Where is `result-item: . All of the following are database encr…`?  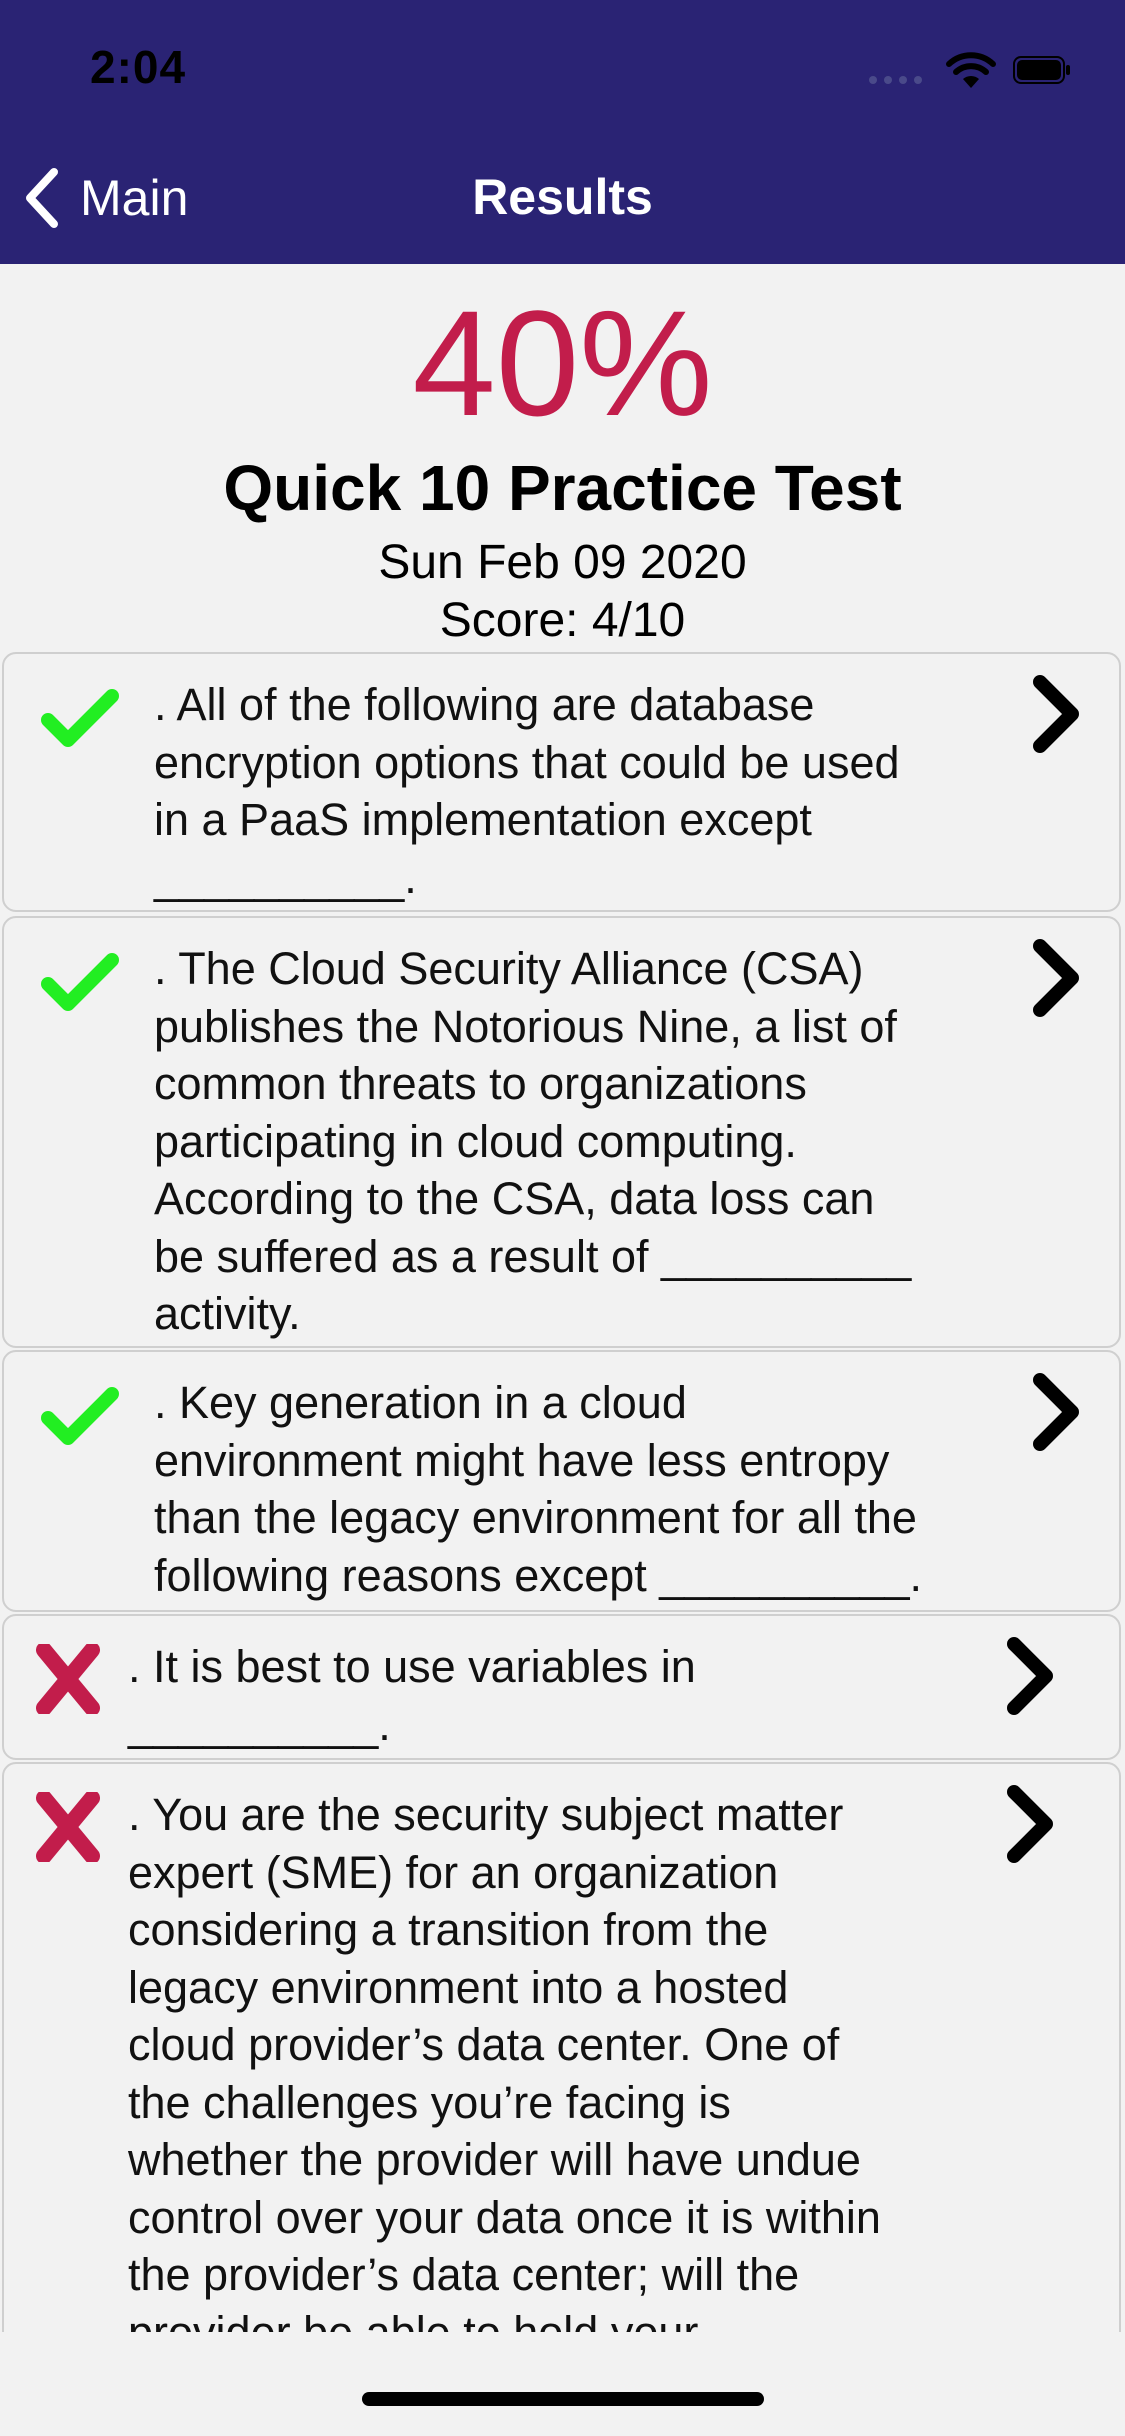 result-item: . All of the following are database encr… is located at coordinates (561, 782).